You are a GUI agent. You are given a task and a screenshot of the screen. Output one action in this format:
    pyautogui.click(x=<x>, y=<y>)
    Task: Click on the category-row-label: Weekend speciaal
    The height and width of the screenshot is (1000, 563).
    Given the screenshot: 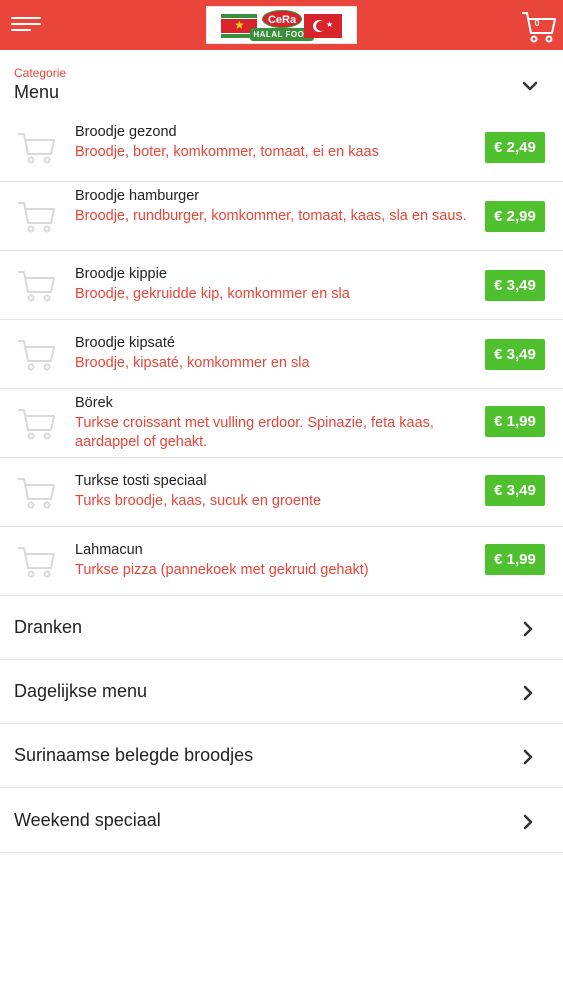 What is the action you would take?
    pyautogui.click(x=87, y=820)
    